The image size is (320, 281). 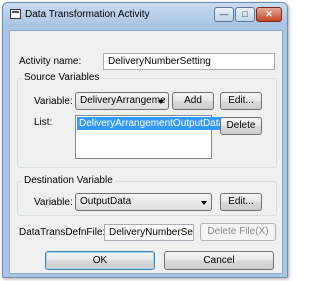 I want to click on window-title: Data Transformation Activity, so click(x=87, y=14).